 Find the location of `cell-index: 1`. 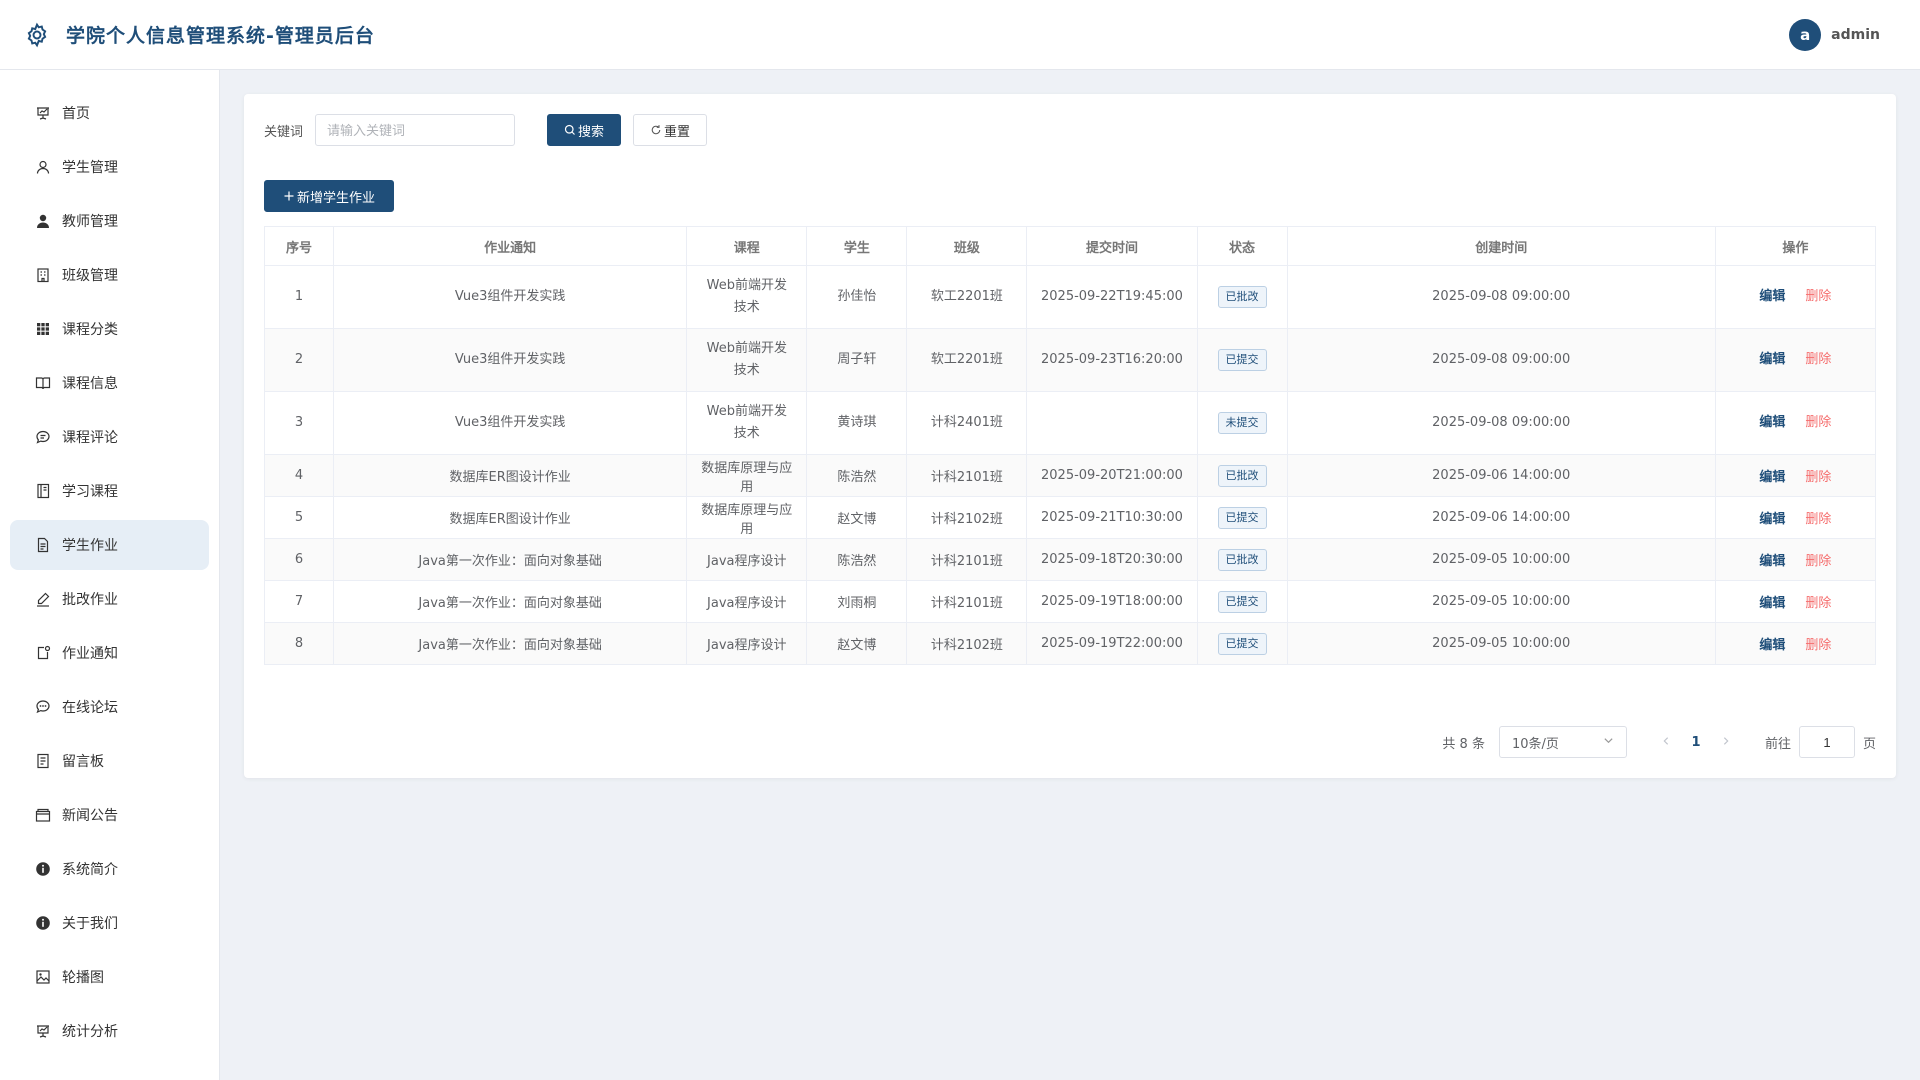

cell-index: 1 is located at coordinates (299, 297).